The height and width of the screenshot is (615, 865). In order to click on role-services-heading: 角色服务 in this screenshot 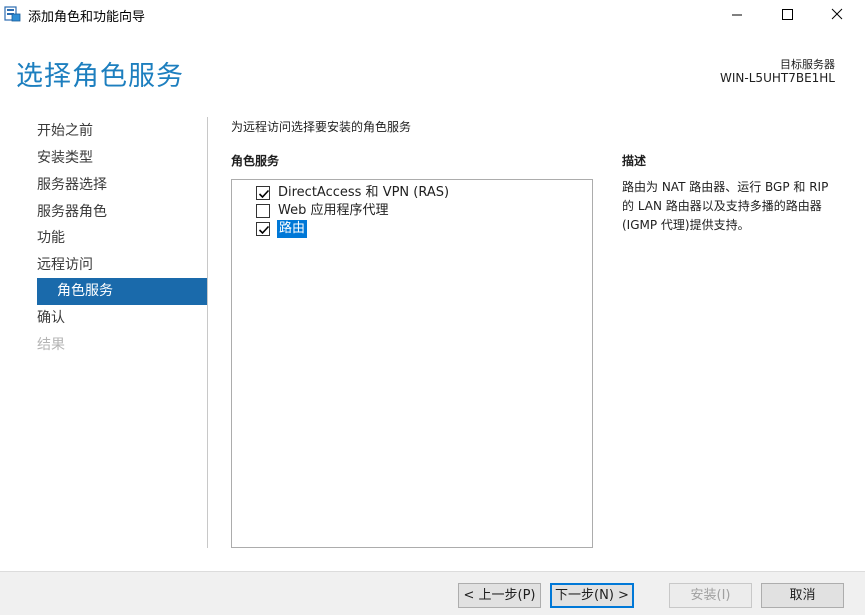, I will do `click(255, 161)`.